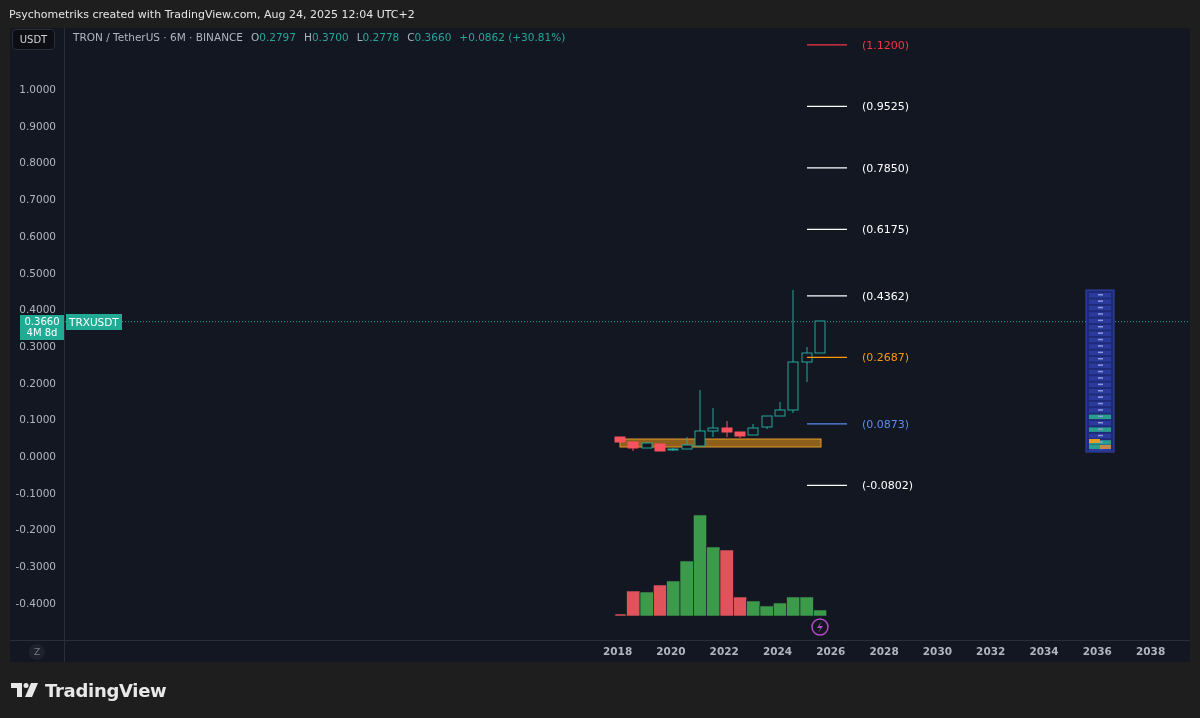  What do you see at coordinates (35, 566) in the screenshot?
I see `price-tick: -0.3000` at bounding box center [35, 566].